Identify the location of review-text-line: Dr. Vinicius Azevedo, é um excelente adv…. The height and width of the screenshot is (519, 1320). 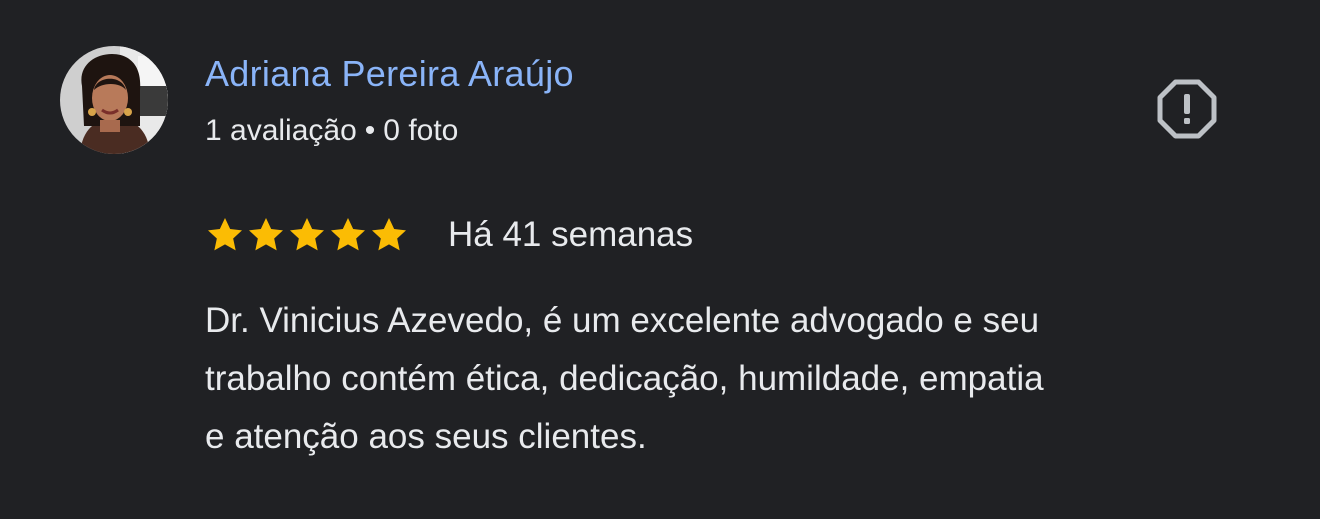
(622, 320).